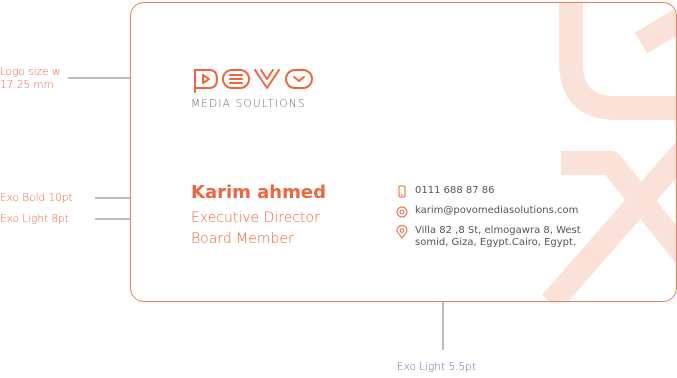 This screenshot has width=677, height=378. I want to click on address-line2: somid, Giza, Egypt.Cairo, Egypt., so click(496, 242).